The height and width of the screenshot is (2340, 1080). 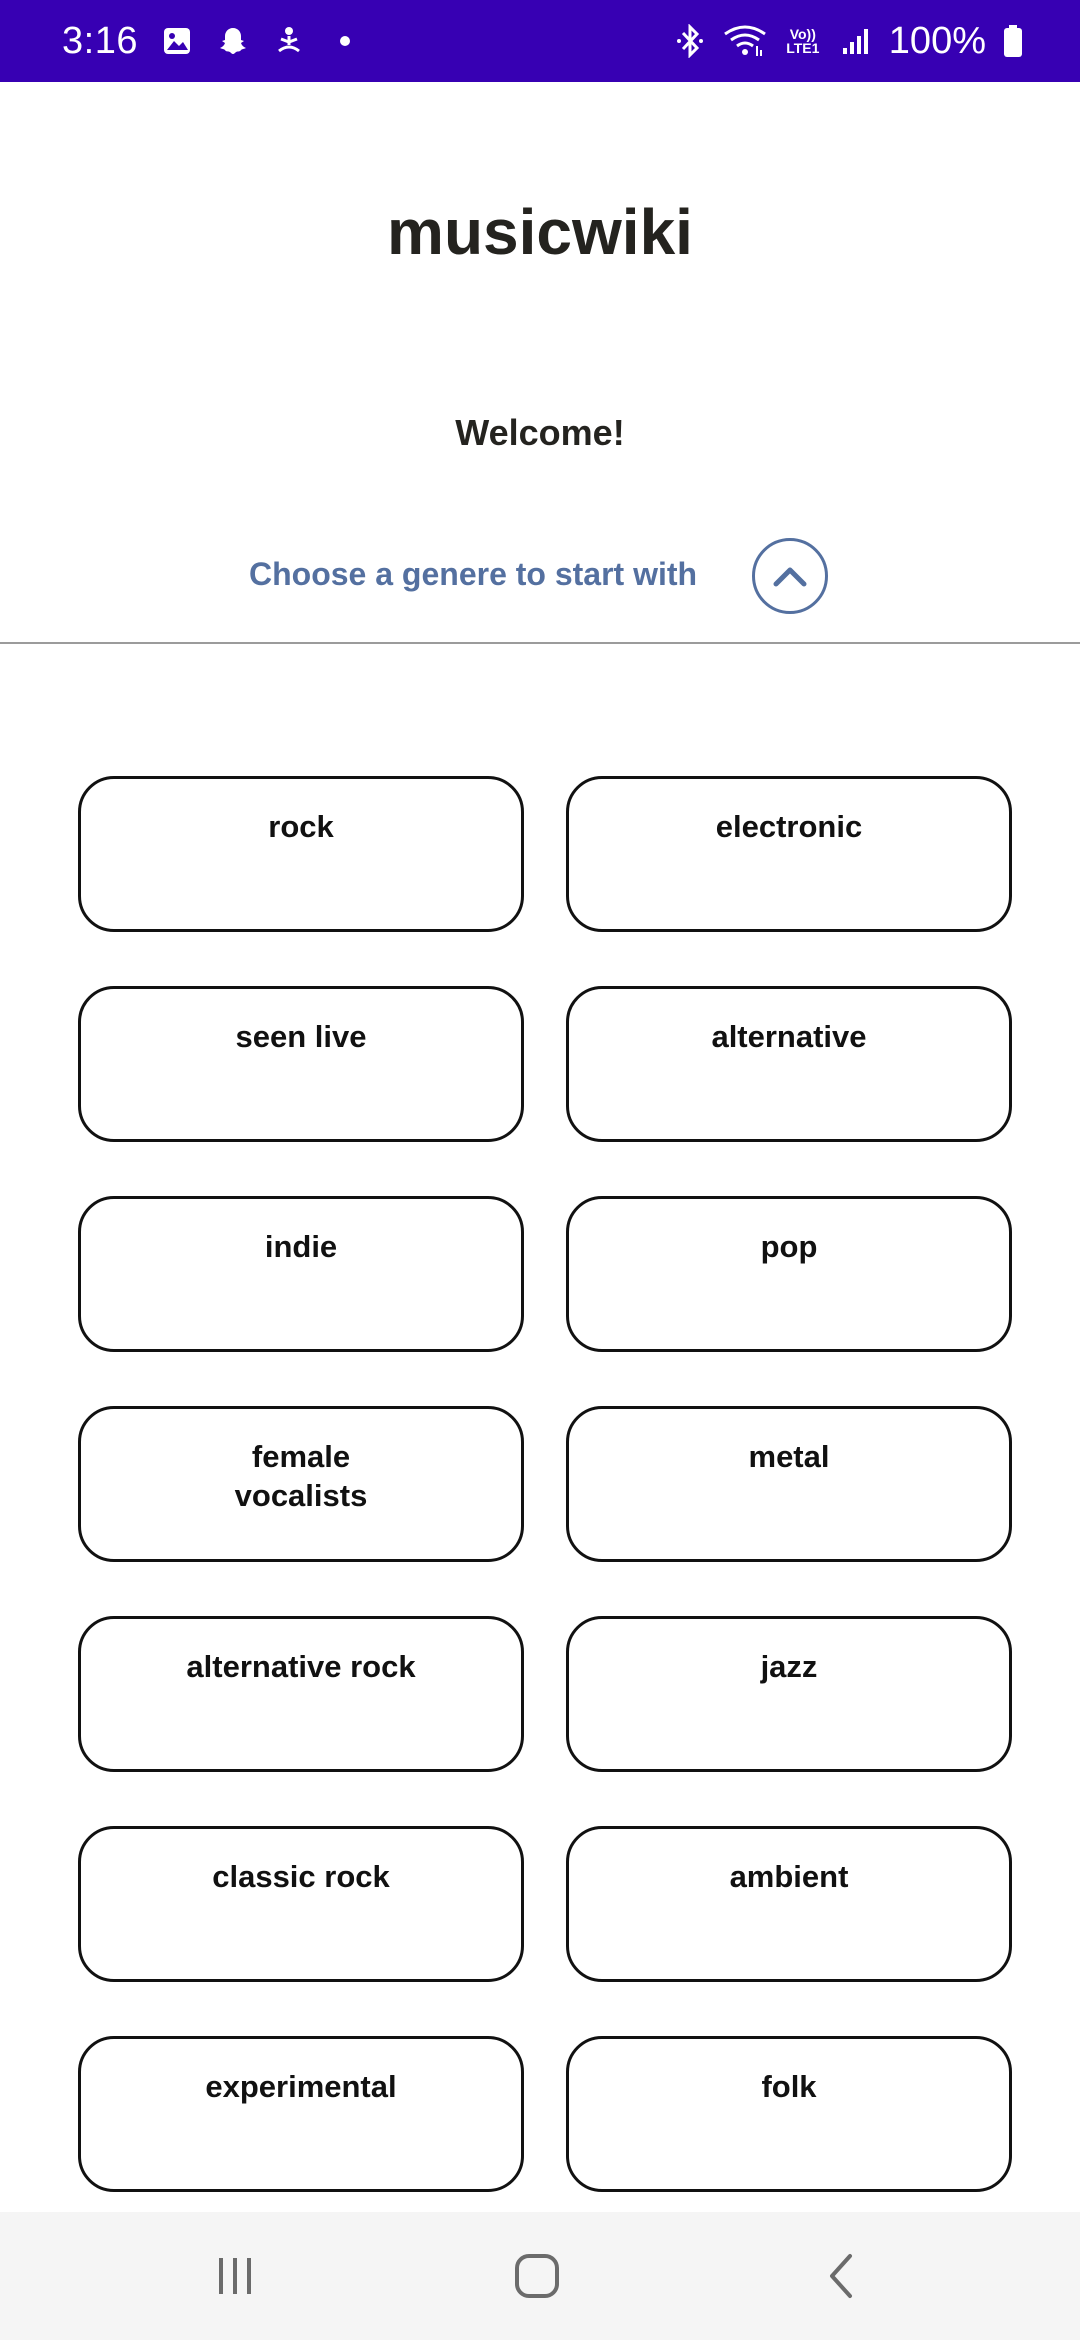 What do you see at coordinates (301, 1064) in the screenshot?
I see `genre-card-seen-live: seen live` at bounding box center [301, 1064].